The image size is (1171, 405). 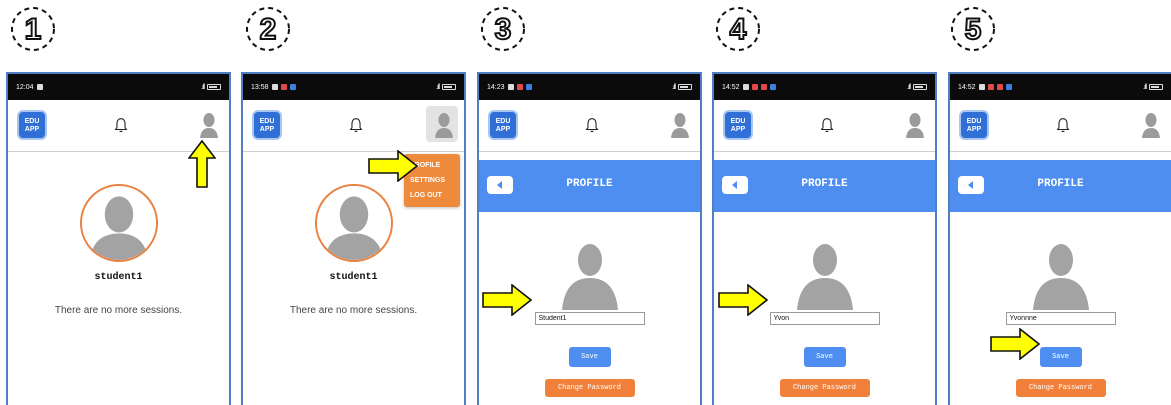 I want to click on step-number-2: 2, so click(x=268, y=29).